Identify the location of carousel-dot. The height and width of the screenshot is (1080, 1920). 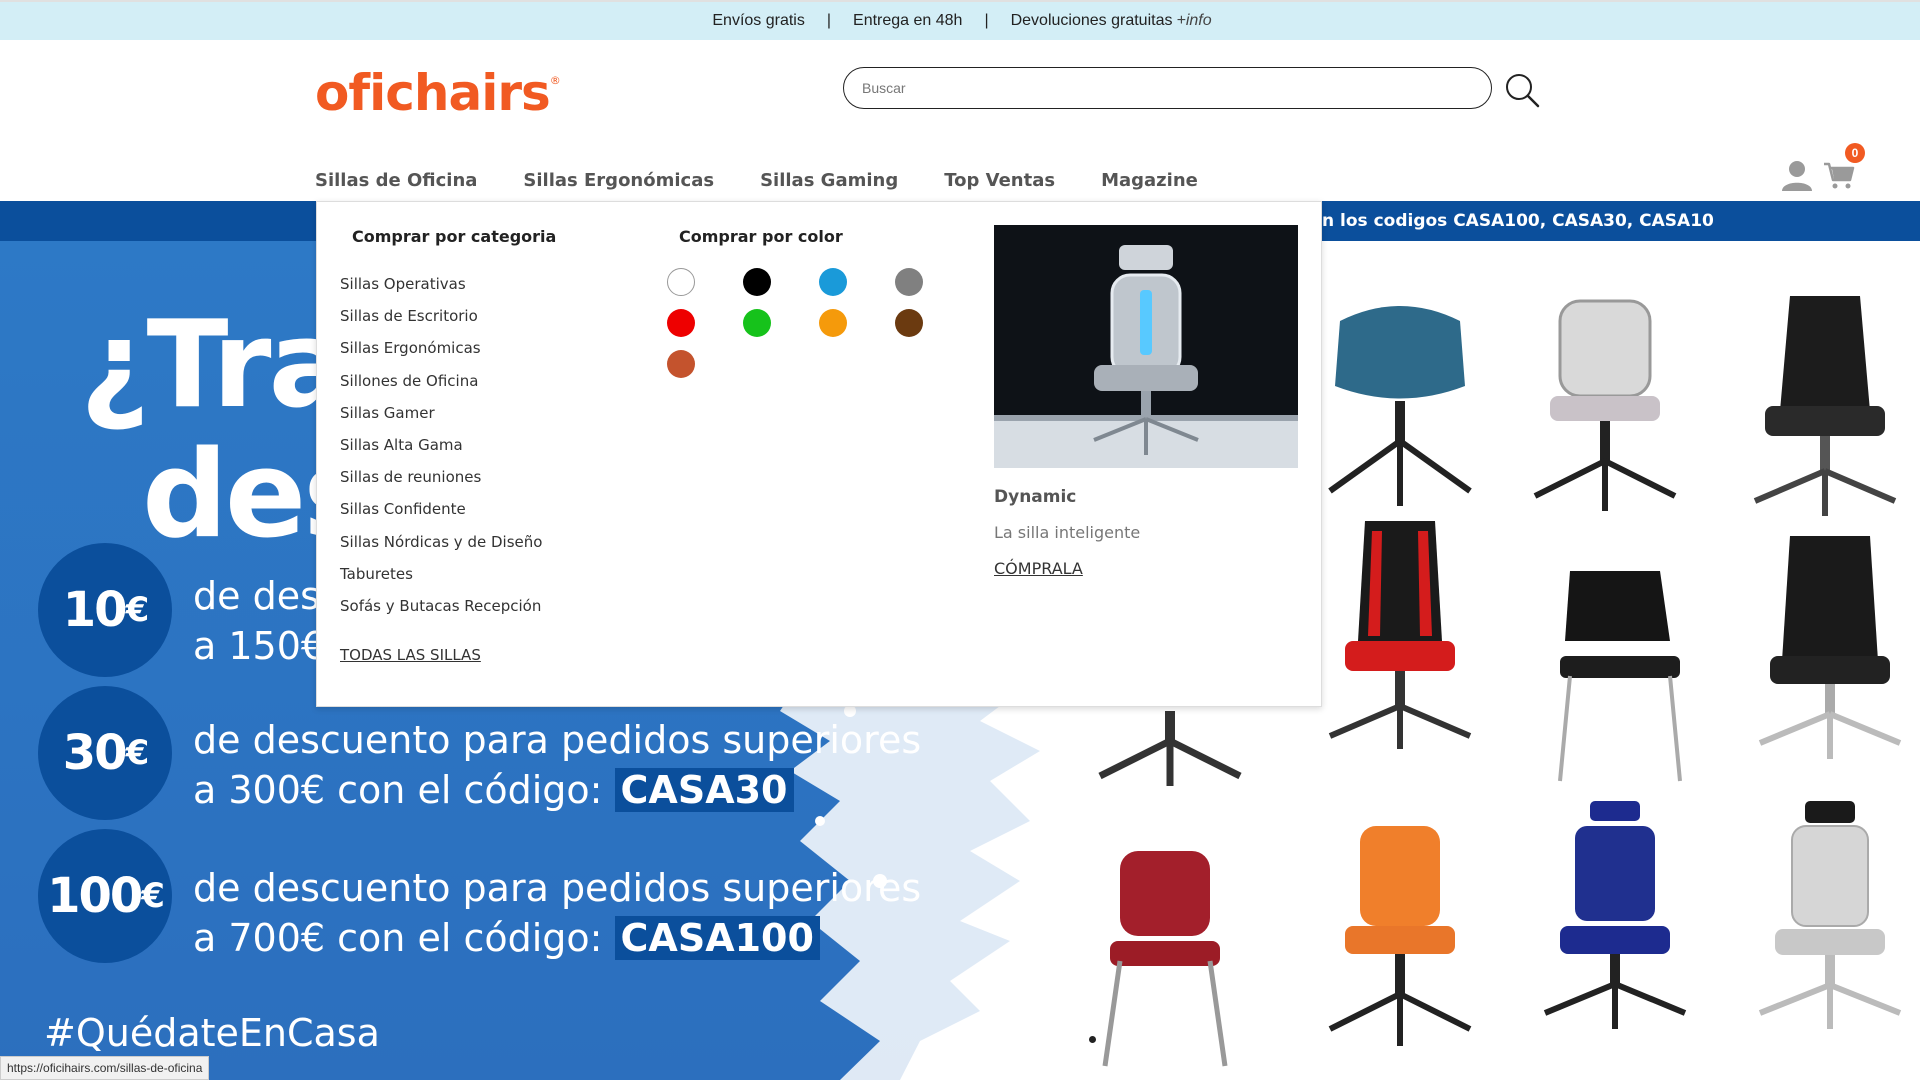
(1092, 1039).